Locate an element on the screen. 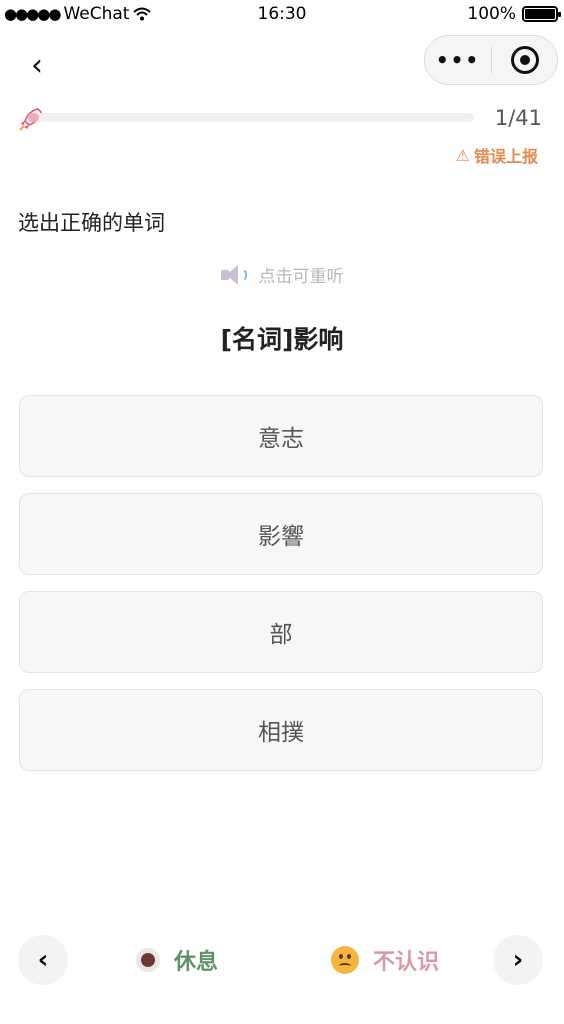  error-report-button: ⚠ 错误上报 is located at coordinates (497, 155).